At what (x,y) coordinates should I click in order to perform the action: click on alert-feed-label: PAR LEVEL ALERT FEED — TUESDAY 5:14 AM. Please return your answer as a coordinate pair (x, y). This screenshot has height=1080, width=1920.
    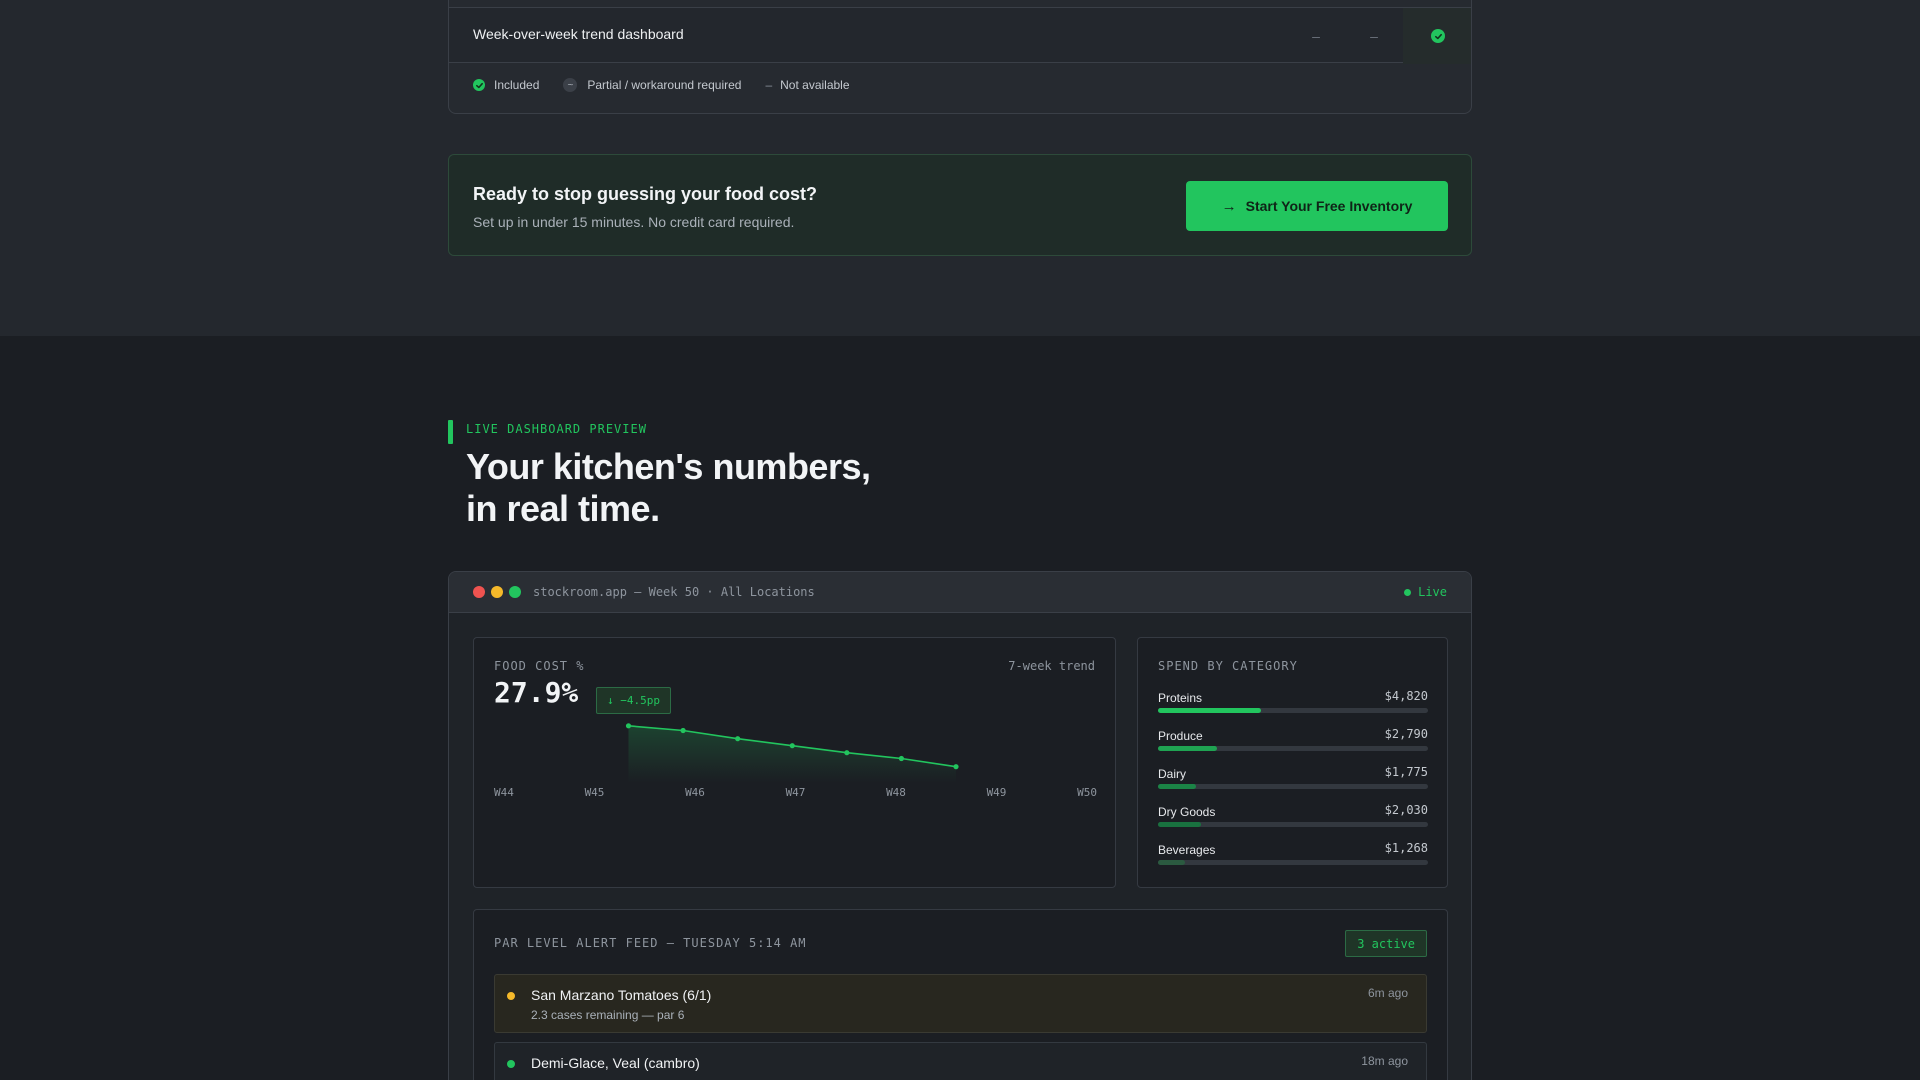
    Looking at the image, I should click on (650, 943).